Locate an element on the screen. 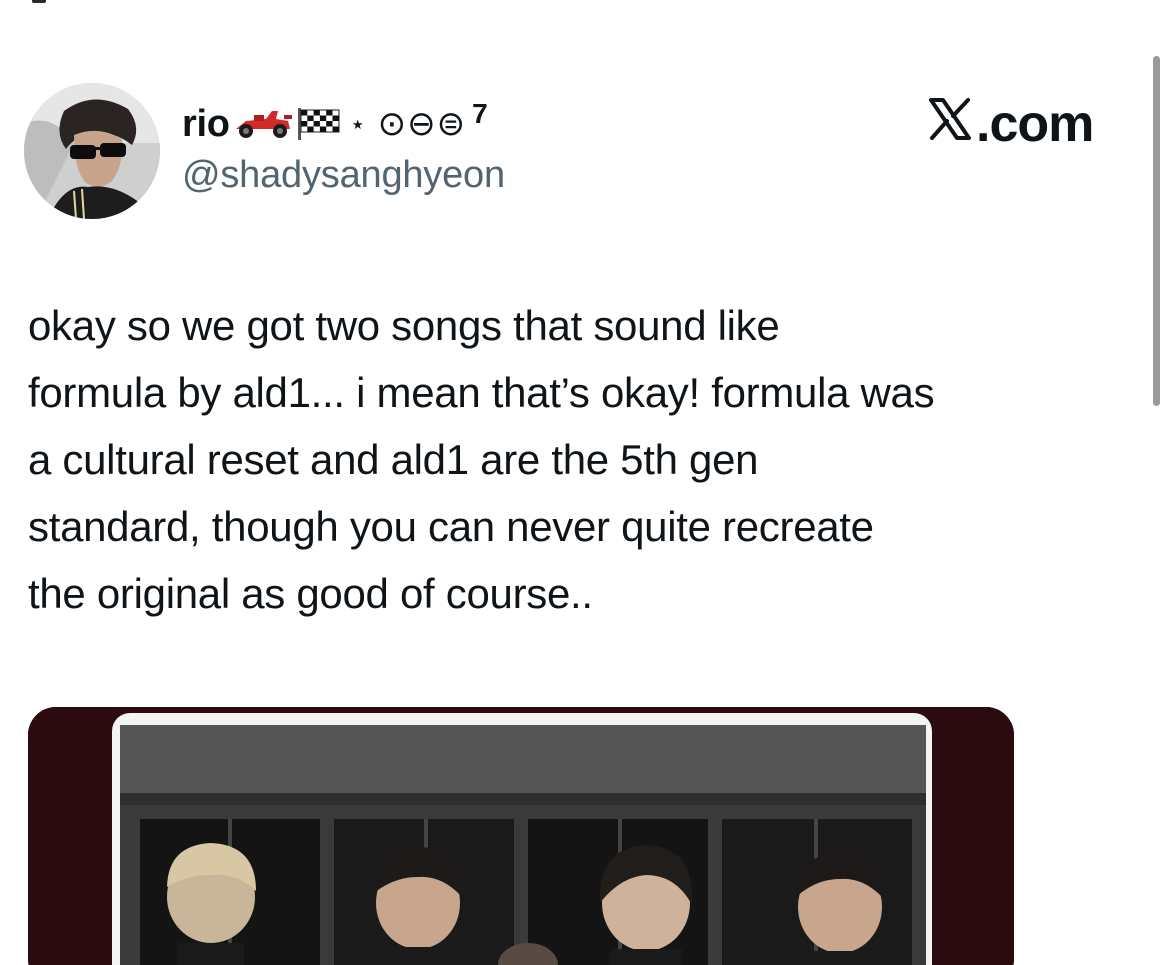  brand-mark: .com is located at coordinates (1011, 124).